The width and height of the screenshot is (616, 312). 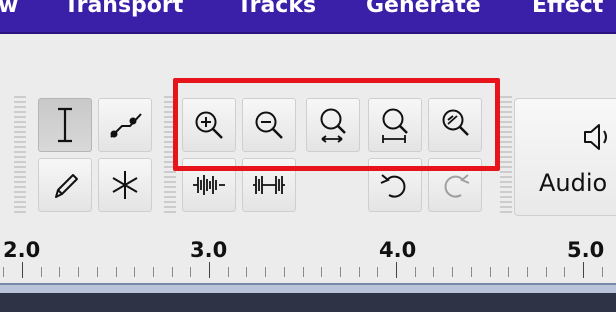 I want to click on silence-icon, so click(x=269, y=185).